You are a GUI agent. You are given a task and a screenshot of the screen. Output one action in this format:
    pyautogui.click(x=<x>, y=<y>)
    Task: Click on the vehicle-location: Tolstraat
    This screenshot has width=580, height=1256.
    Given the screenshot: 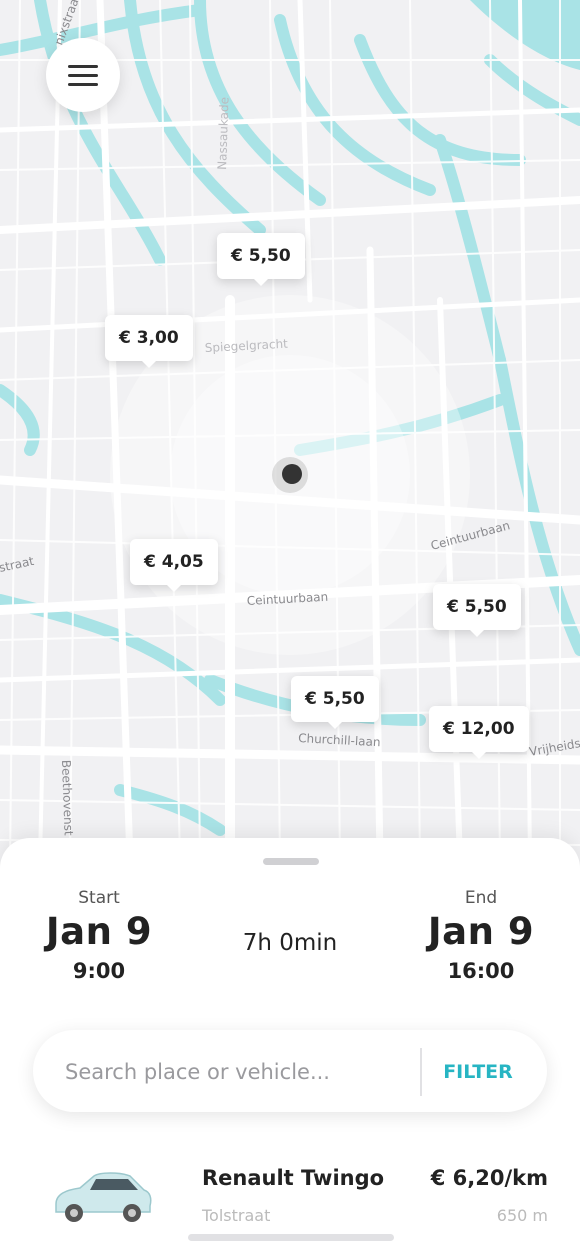 What is the action you would take?
    pyautogui.click(x=236, y=1215)
    